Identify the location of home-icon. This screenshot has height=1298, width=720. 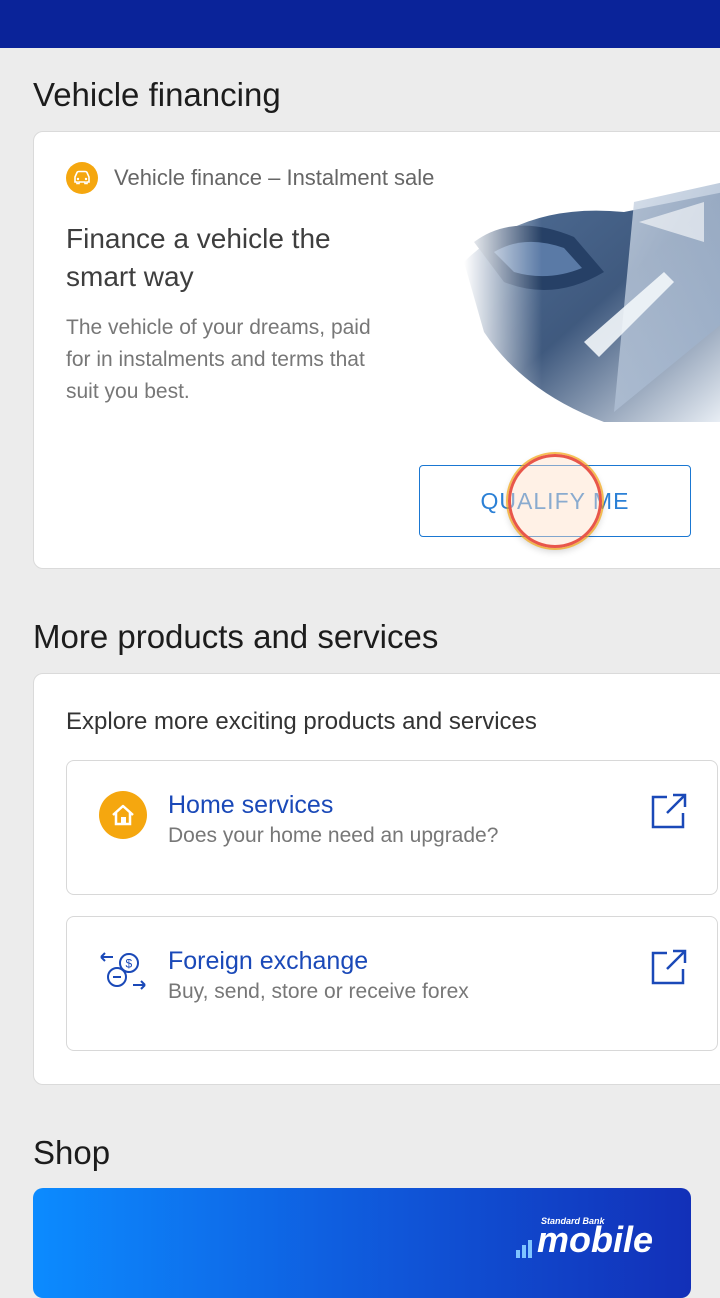
(123, 815).